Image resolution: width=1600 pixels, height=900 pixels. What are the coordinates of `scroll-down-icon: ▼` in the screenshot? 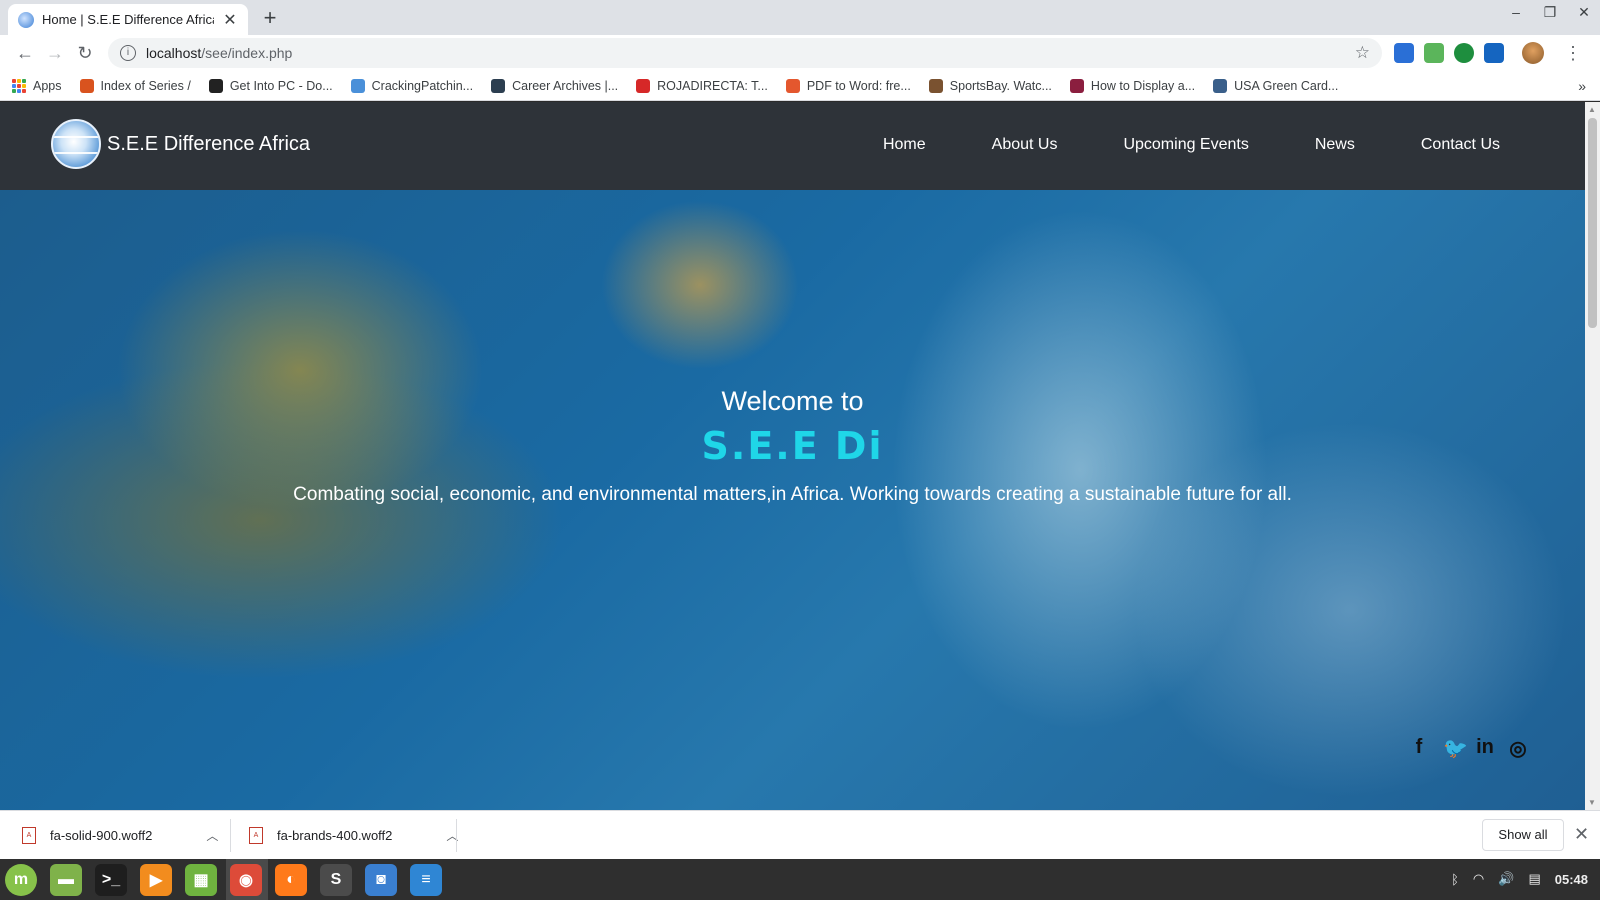 It's located at (1592, 802).